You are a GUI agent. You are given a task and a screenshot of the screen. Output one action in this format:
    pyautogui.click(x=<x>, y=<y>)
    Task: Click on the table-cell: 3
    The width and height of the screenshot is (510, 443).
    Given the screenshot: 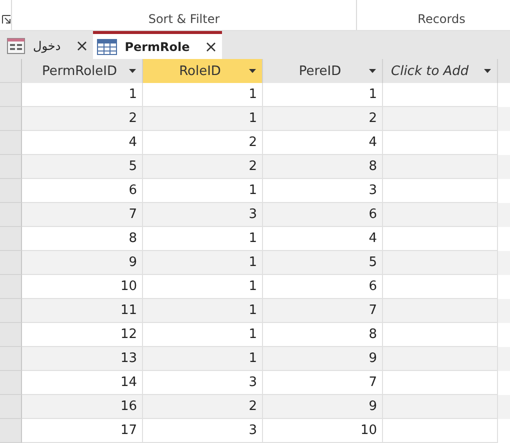 What is the action you would take?
    pyautogui.click(x=203, y=431)
    